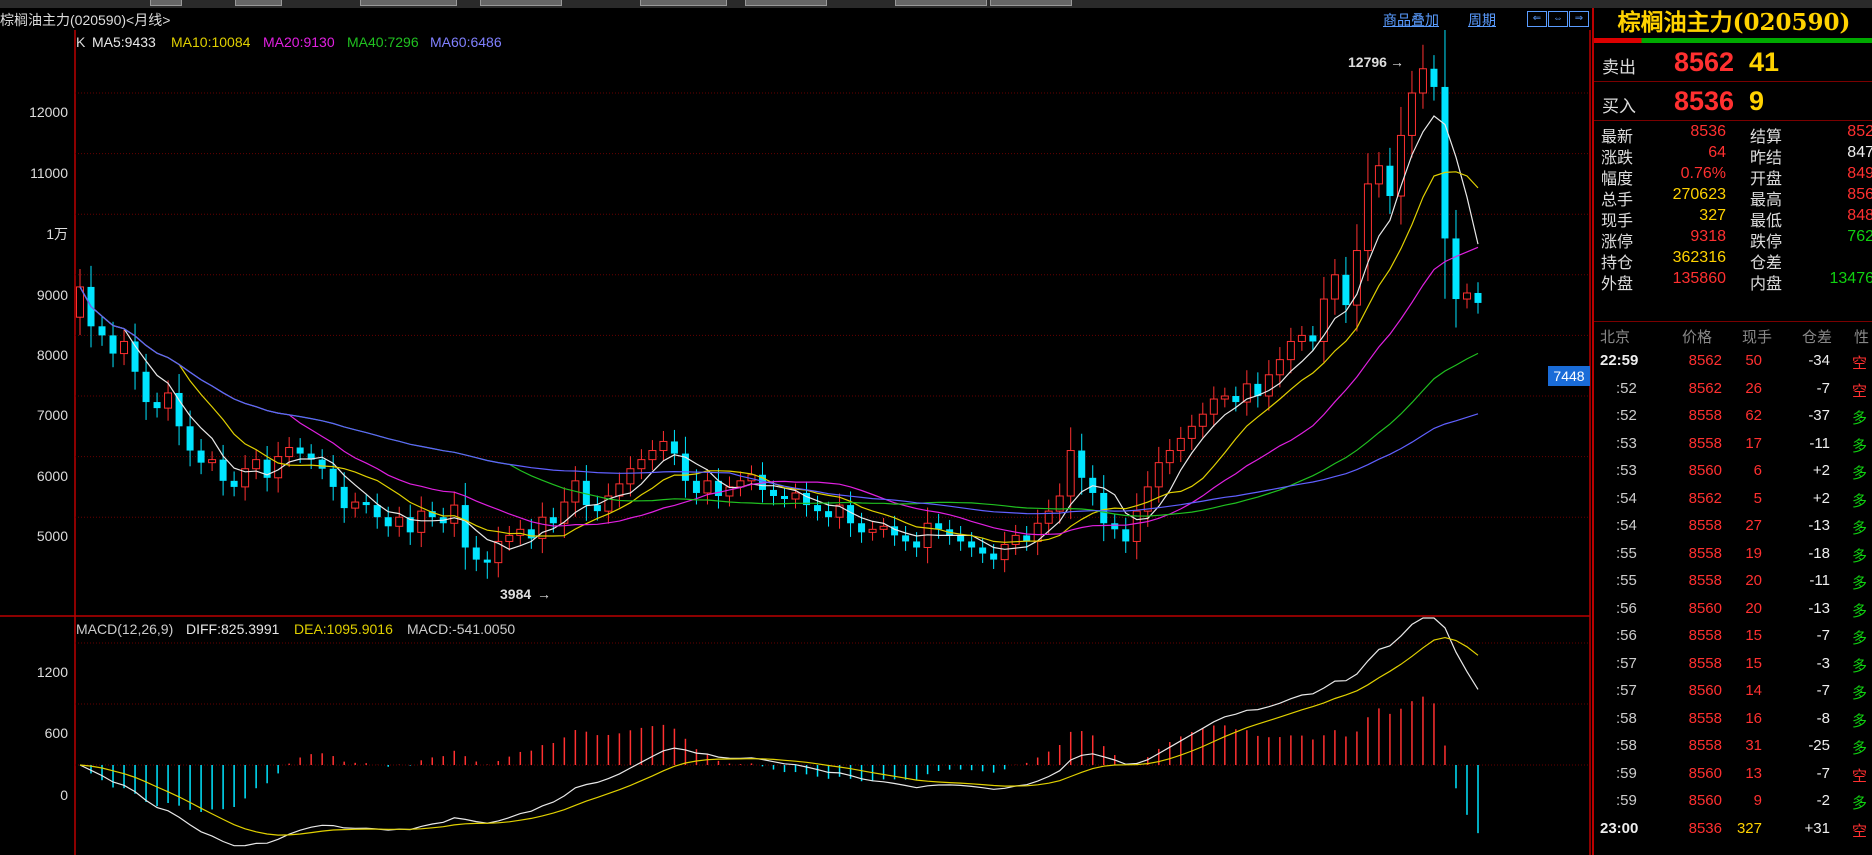 The image size is (1872, 855). I want to click on tick-volume: 19, so click(1753, 553).